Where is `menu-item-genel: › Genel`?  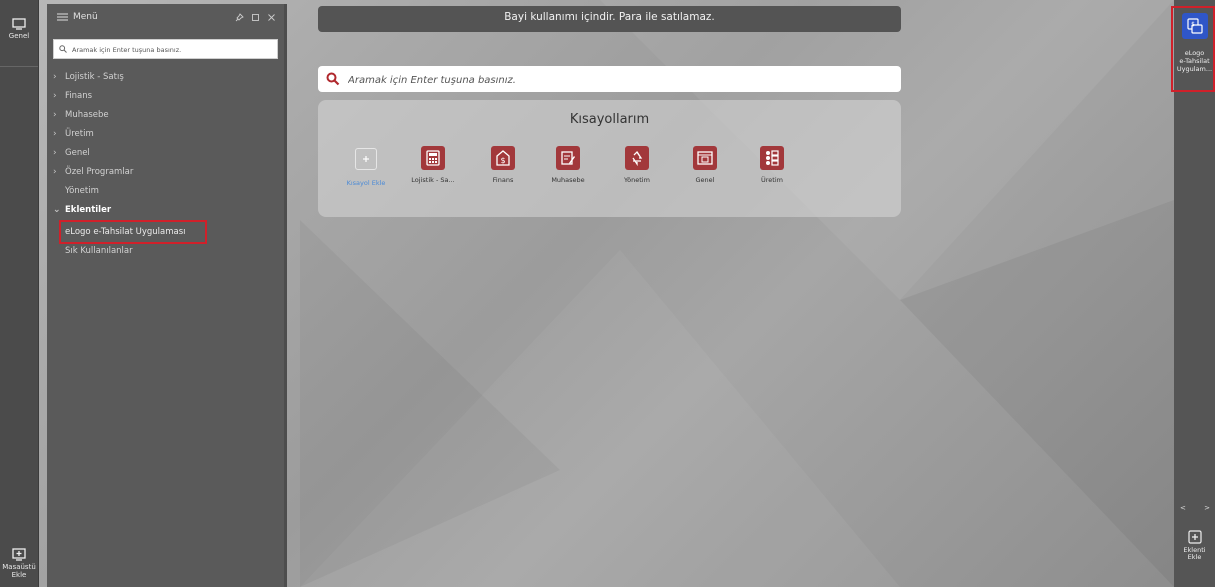 menu-item-genel: › Genel is located at coordinates (71, 153).